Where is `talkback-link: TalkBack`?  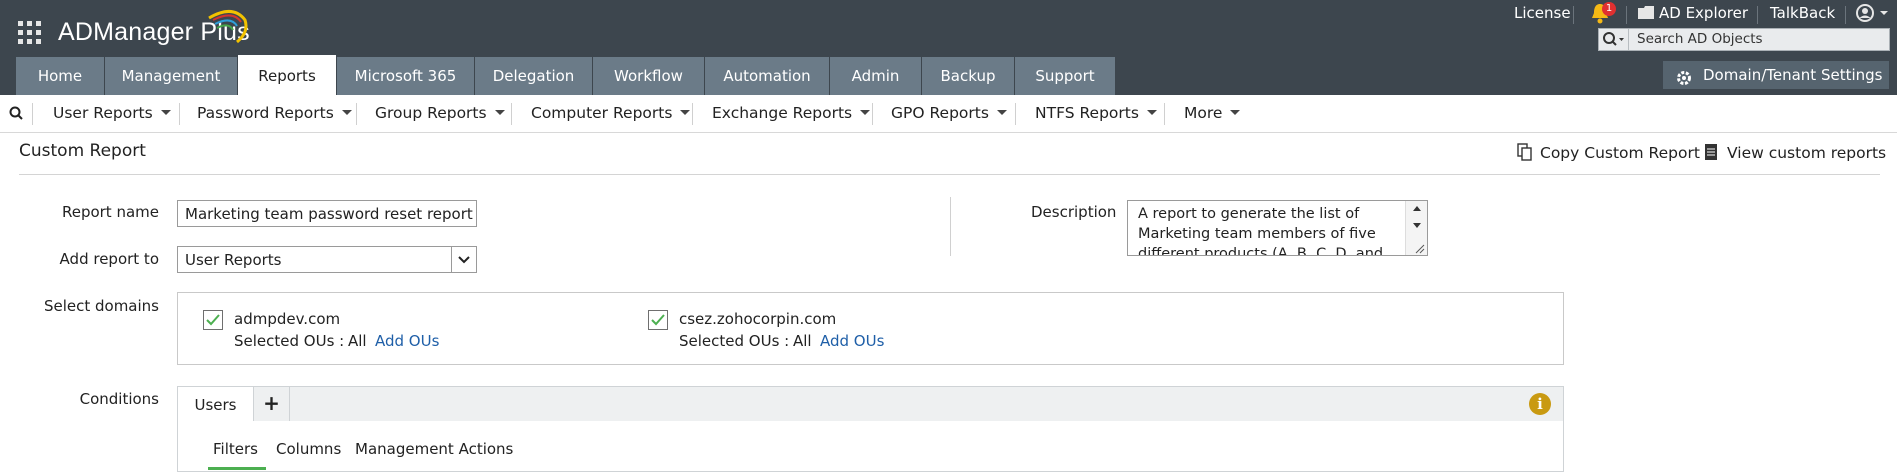 talkback-link: TalkBack is located at coordinates (1802, 13).